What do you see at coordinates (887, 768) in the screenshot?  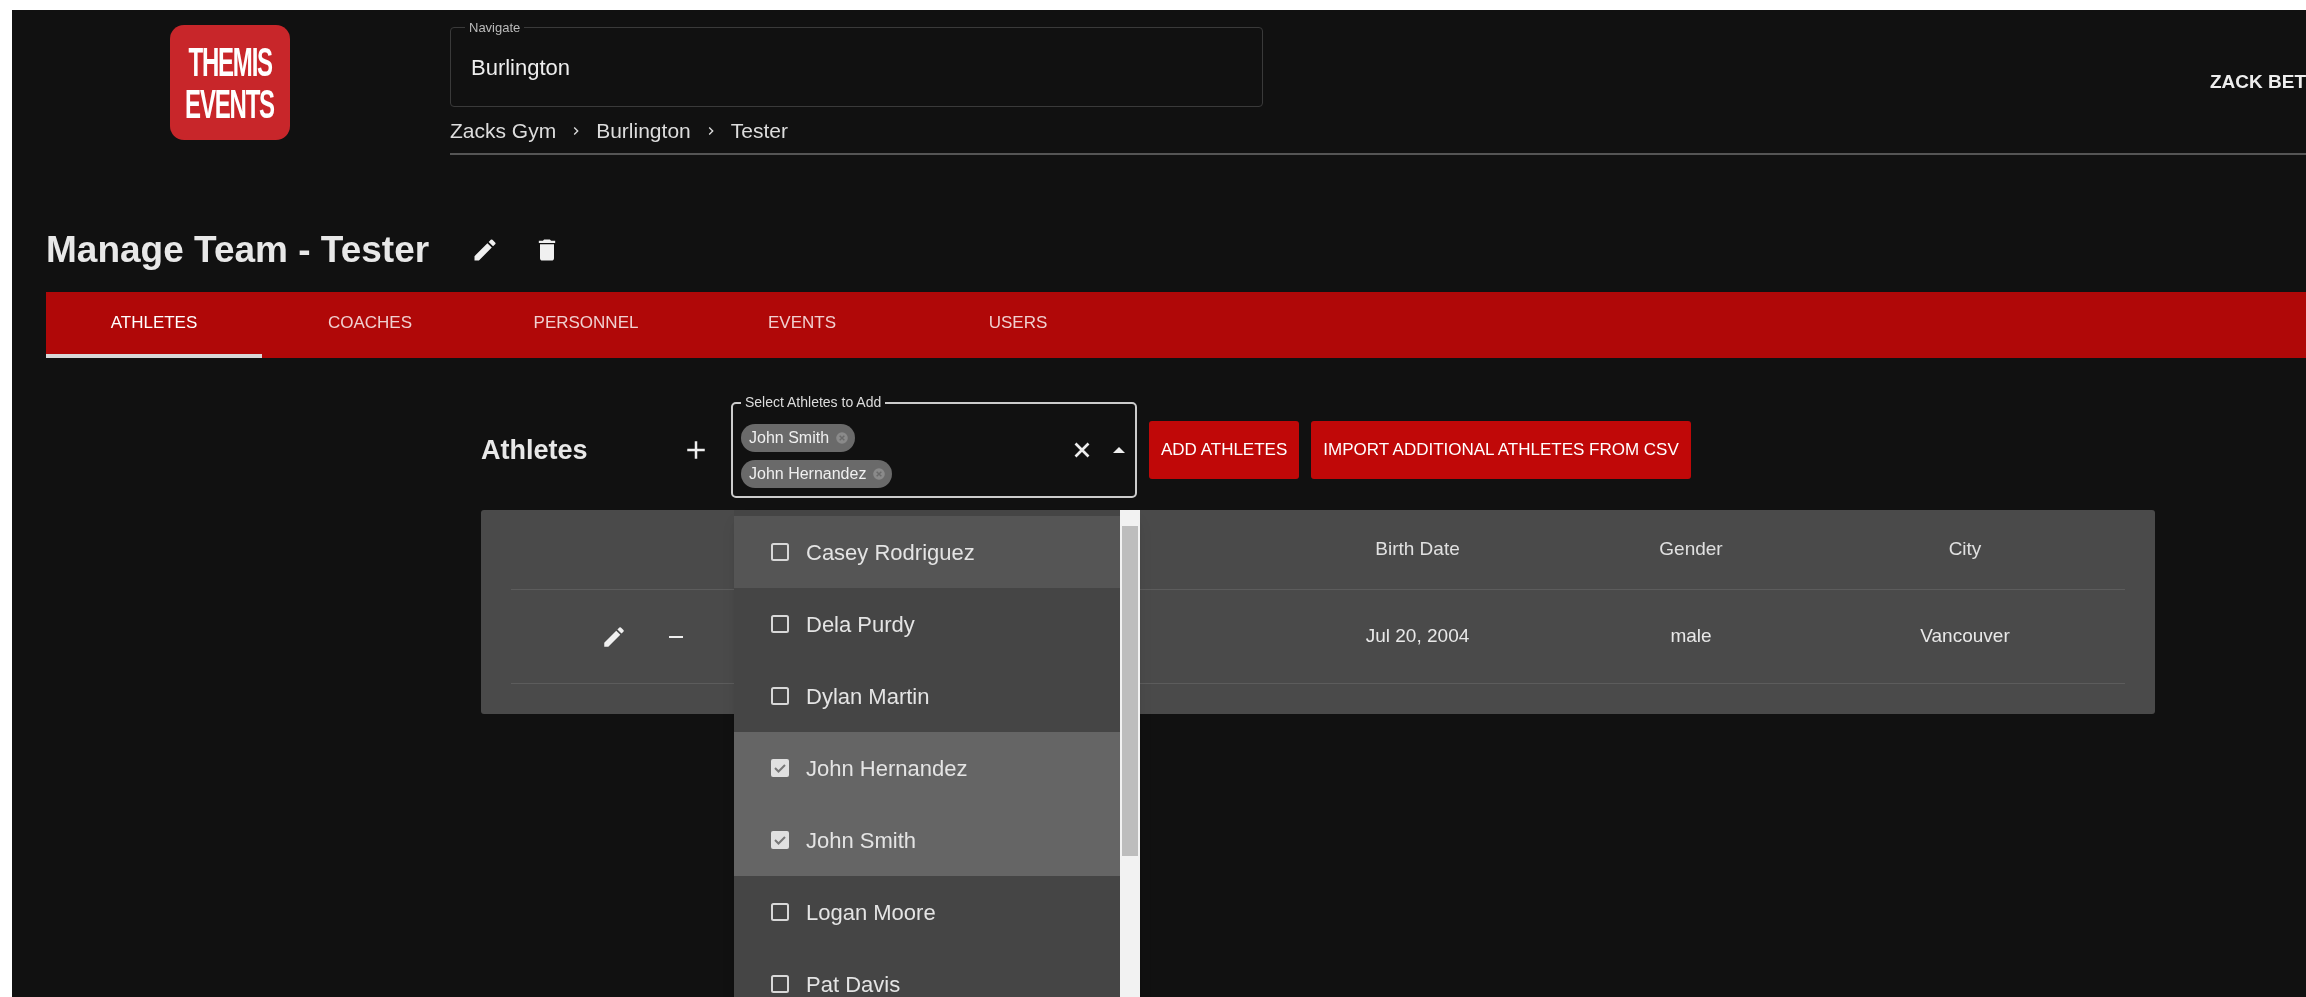 I see `option-label: John Hernandez` at bounding box center [887, 768].